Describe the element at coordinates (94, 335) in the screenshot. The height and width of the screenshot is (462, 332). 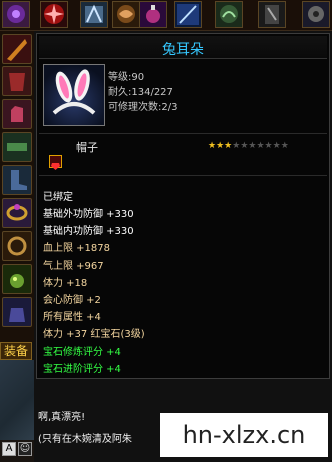
I see `item-property: 体力 +37 红宝石(3级)` at that location.